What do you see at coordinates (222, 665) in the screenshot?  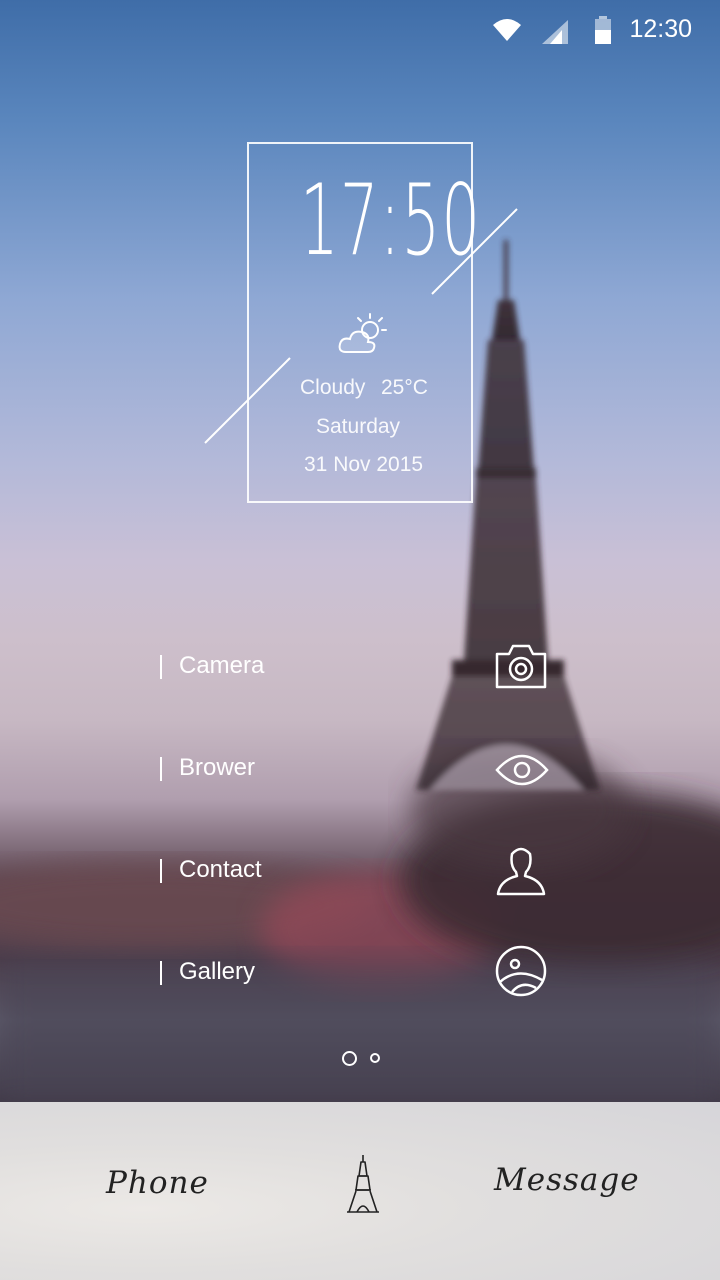 I see `app-label-camera: Camera` at bounding box center [222, 665].